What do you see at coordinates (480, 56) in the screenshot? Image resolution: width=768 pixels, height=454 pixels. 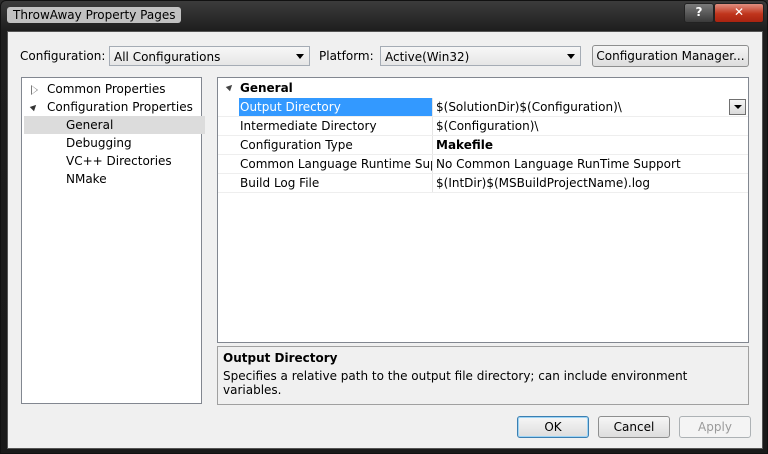 I see `platform-dropdown: Active(Win32)` at bounding box center [480, 56].